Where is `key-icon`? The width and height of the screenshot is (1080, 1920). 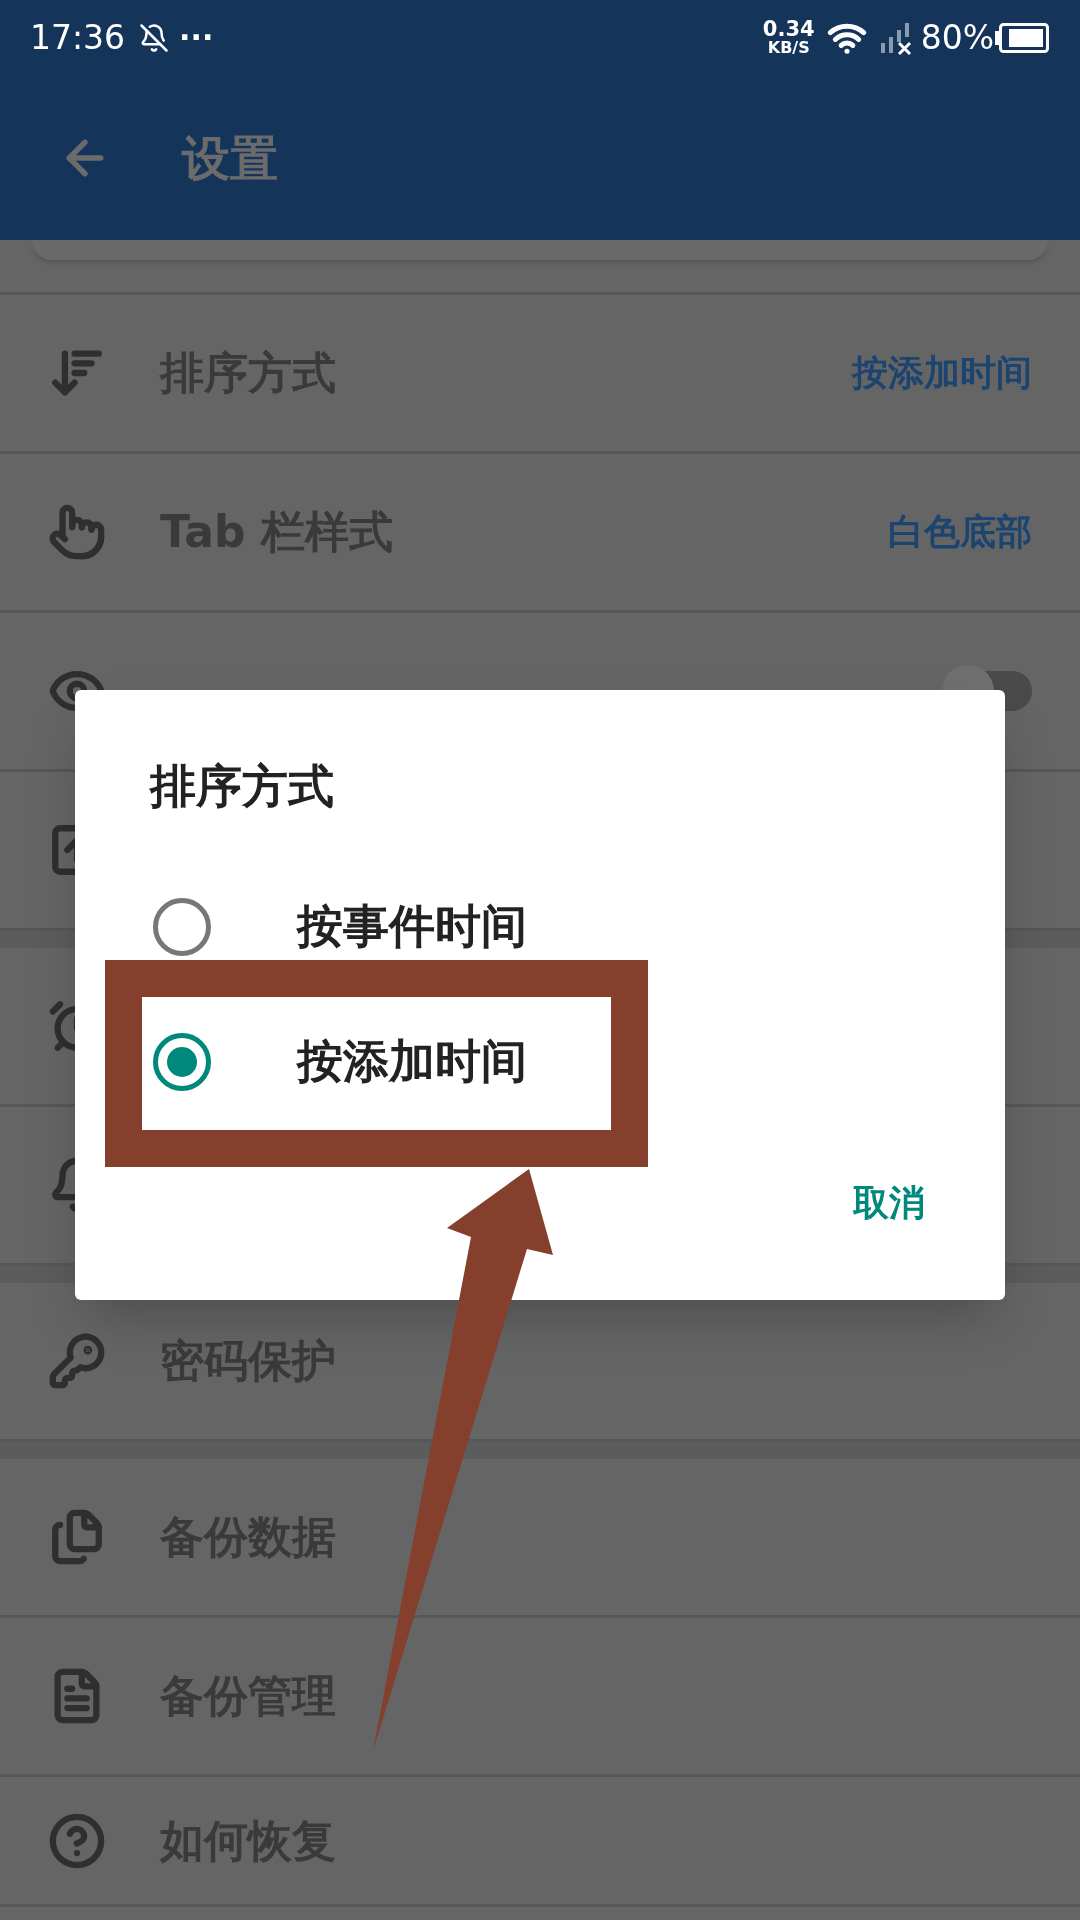
key-icon is located at coordinates (77, 1361).